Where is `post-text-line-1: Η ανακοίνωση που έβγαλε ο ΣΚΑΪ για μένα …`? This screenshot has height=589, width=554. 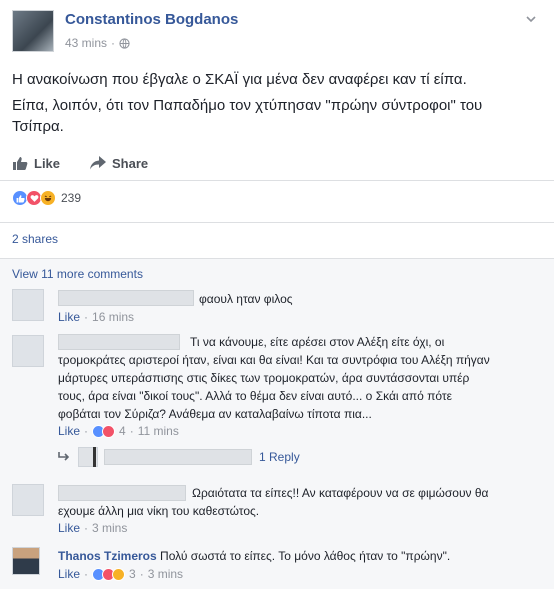
post-text-line-1: Η ανακοίνωση που έβγαλε ο ΣΚΑΪ για μένα … is located at coordinates (239, 79).